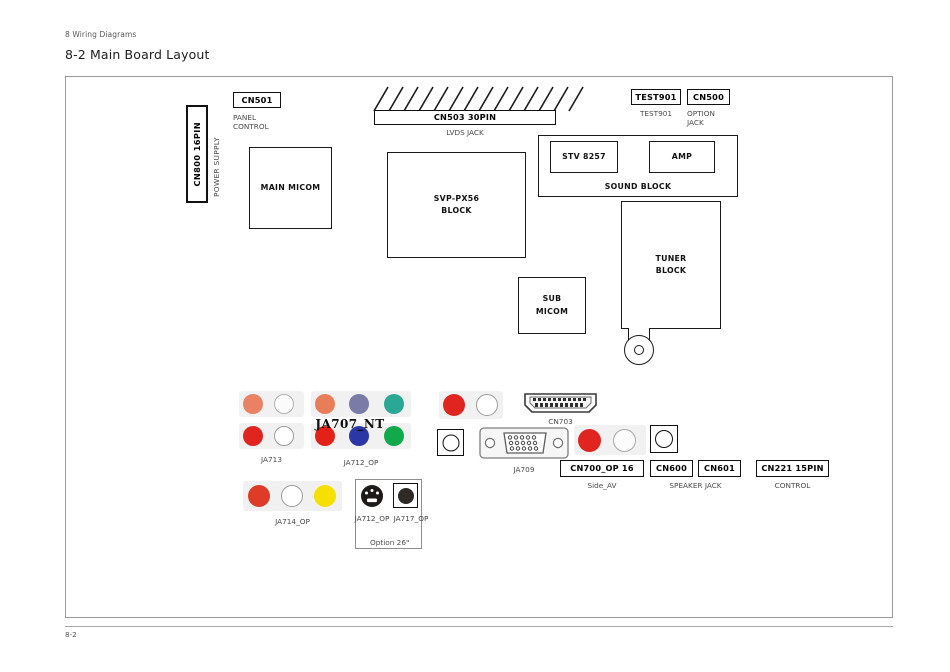 The image size is (950, 672). I want to click on connector-cn601-label: CN601, so click(719, 468).